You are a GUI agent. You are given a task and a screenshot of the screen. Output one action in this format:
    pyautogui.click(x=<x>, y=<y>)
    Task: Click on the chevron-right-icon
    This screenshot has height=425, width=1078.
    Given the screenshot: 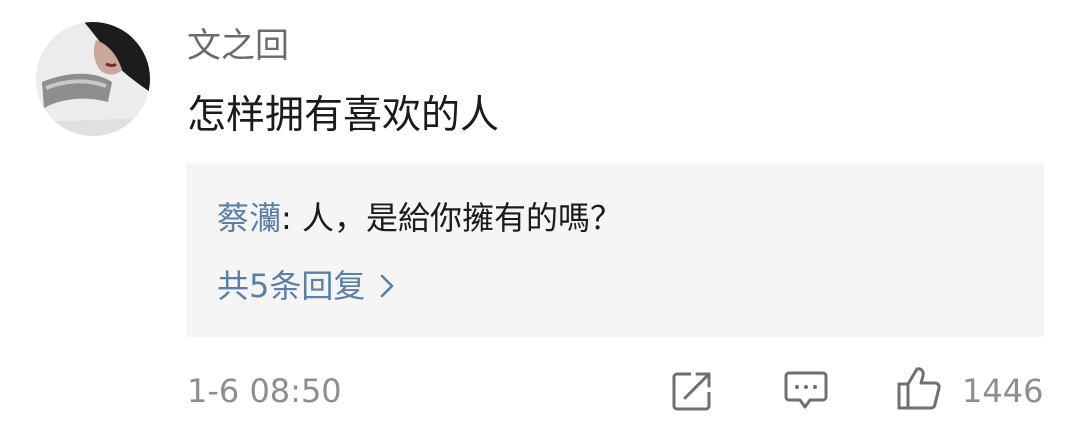 What is the action you would take?
    pyautogui.click(x=387, y=288)
    